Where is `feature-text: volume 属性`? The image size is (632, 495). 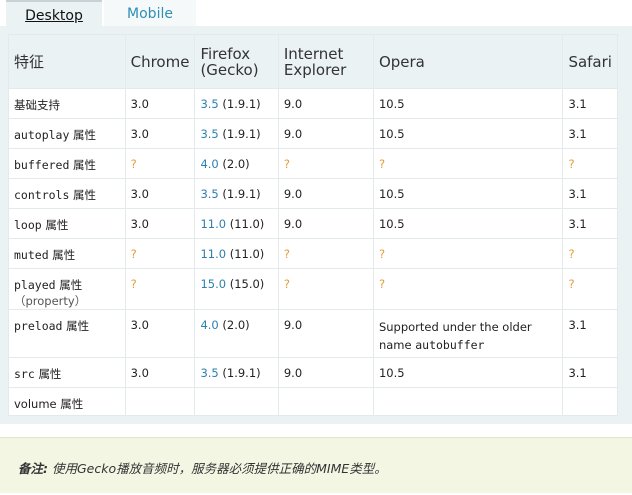 feature-text: volume 属性 is located at coordinates (49, 404).